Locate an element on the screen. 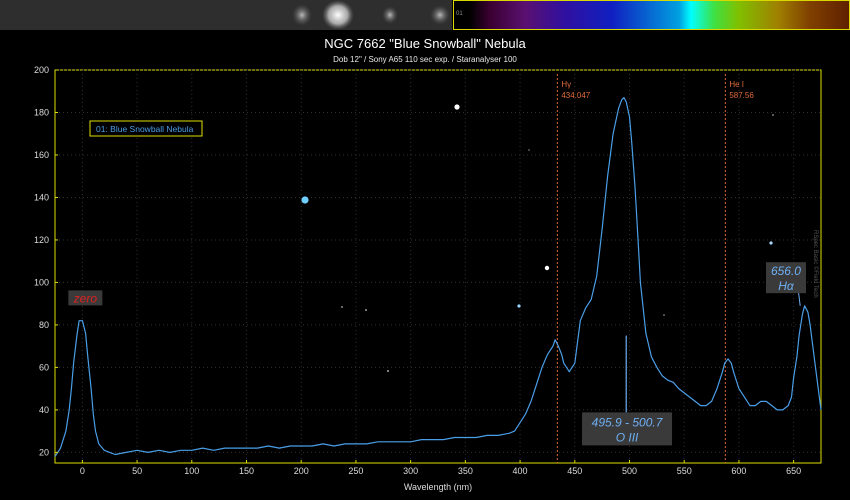  y-tick-label: 100 is located at coordinates (41, 282).